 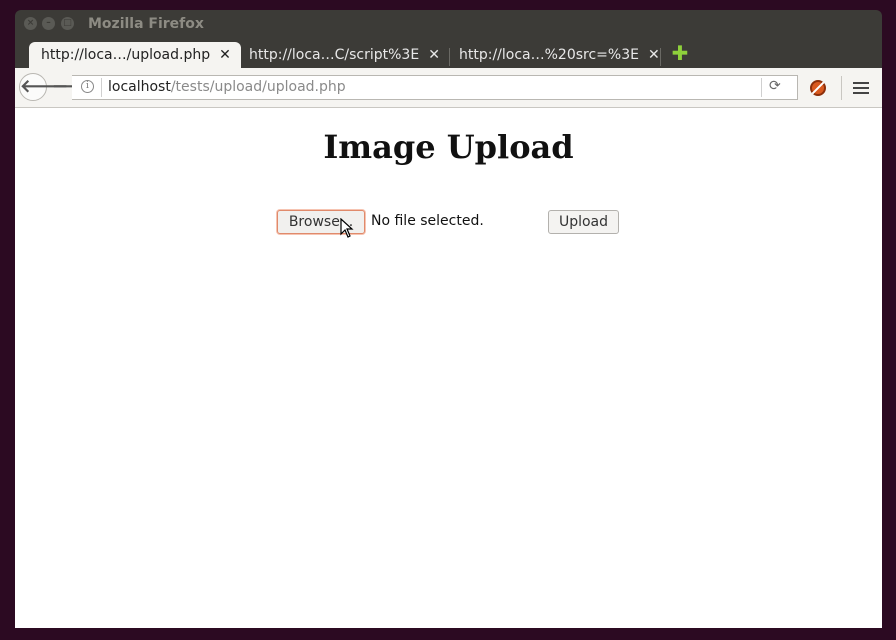 What do you see at coordinates (818, 88) in the screenshot?
I see `no-script-icon` at bounding box center [818, 88].